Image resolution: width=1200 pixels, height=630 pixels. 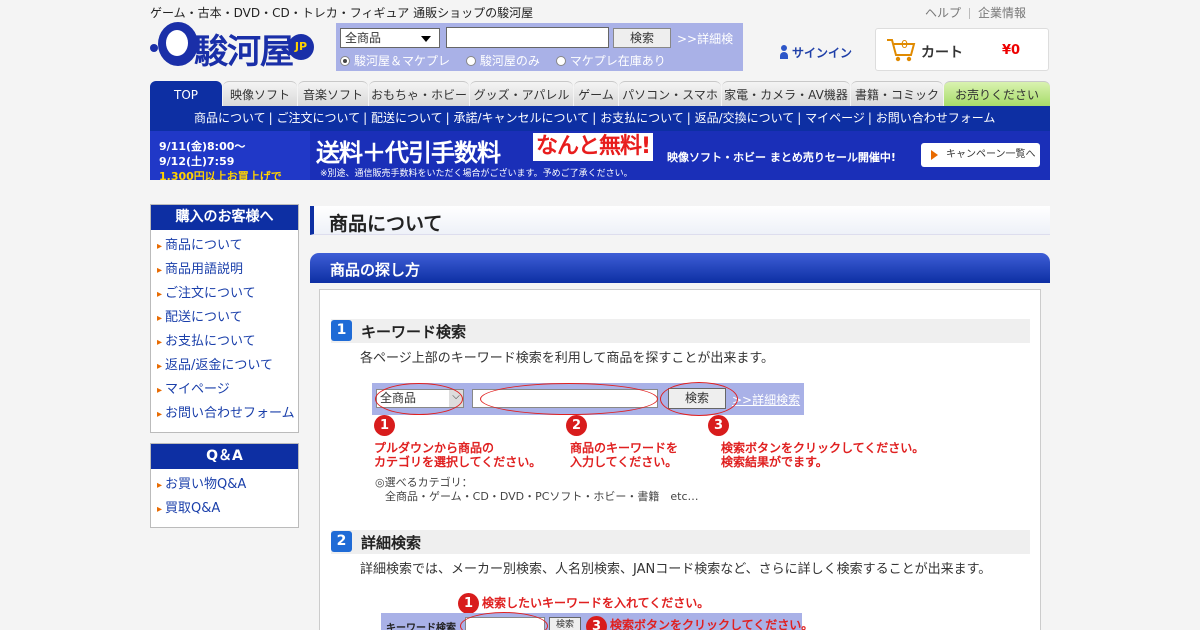 I want to click on site-logo: 駿河屋 JP, so click(x=241, y=46).